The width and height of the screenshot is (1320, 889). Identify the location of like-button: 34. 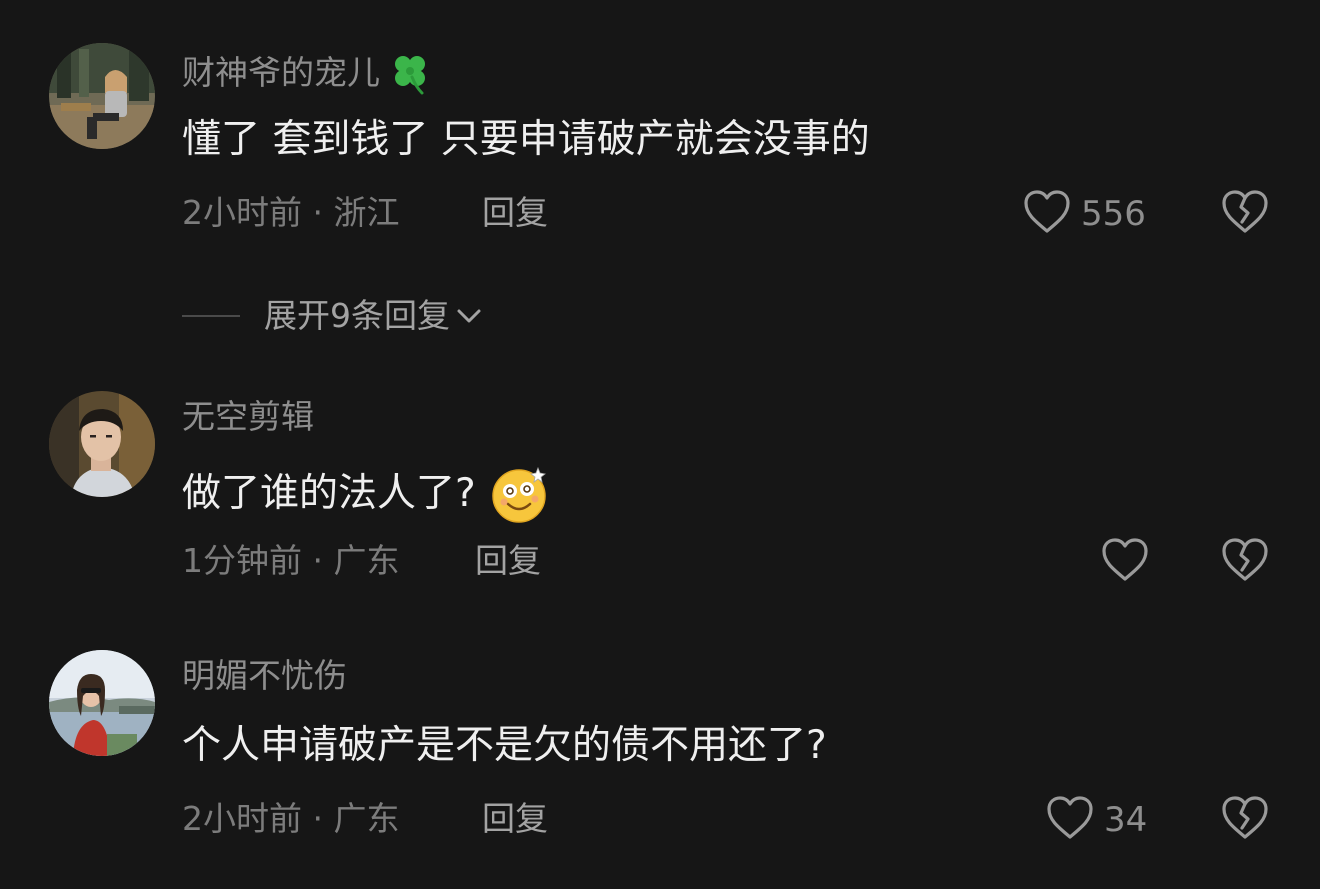
(1096, 820).